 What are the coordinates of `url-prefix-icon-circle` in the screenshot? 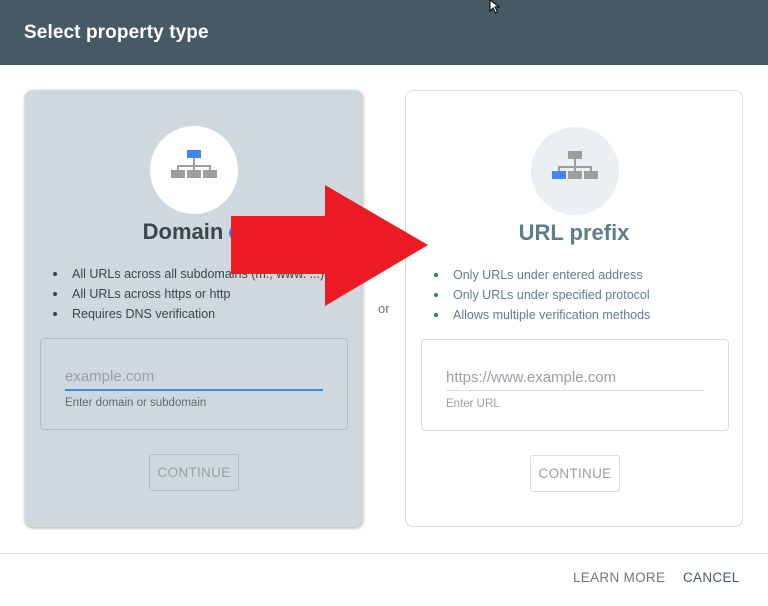 It's located at (575, 171).